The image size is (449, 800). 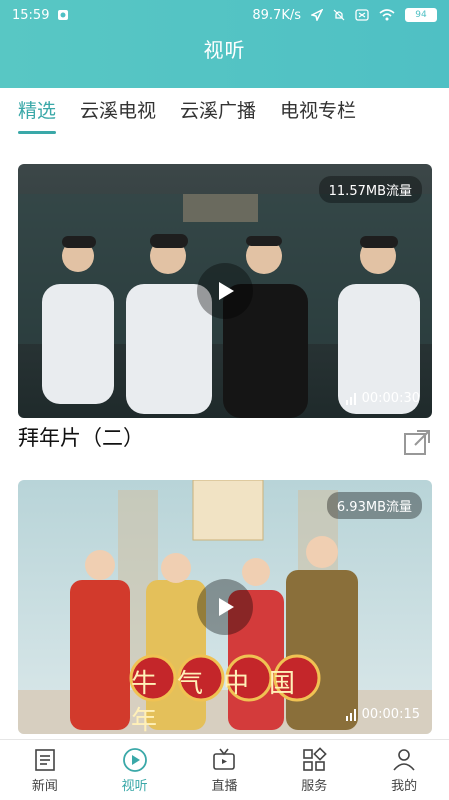 What do you see at coordinates (318, 113) in the screenshot?
I see `tab-tv-column: 电视专栏` at bounding box center [318, 113].